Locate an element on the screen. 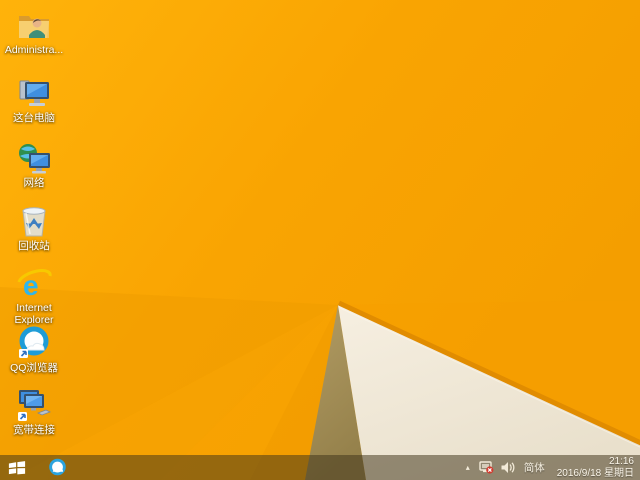 The width and height of the screenshot is (640, 480). network-status-icon is located at coordinates (486, 467).